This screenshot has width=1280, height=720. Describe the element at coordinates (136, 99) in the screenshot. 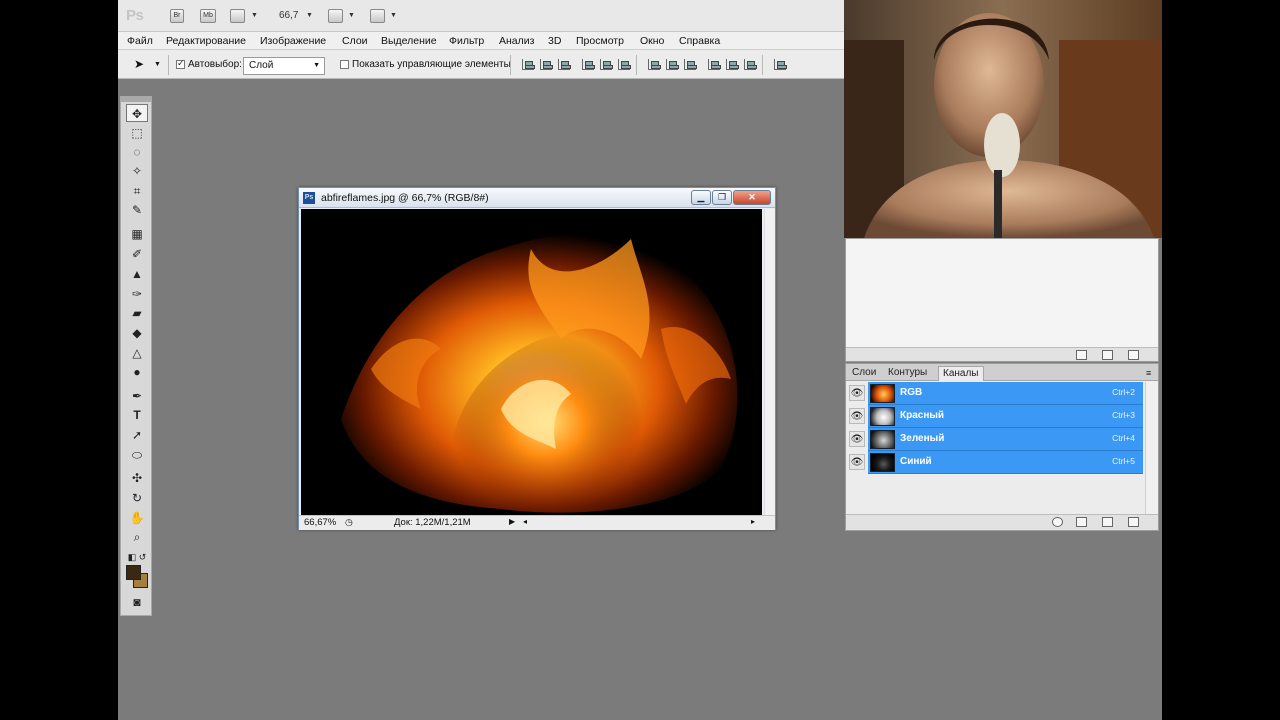

I see `tools-panel-grip` at that location.